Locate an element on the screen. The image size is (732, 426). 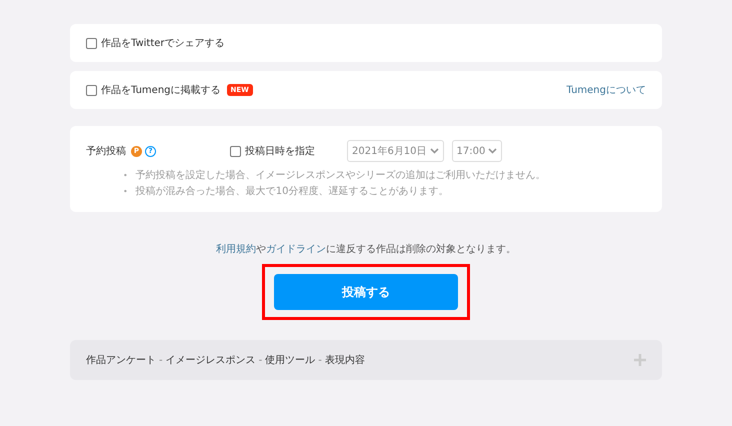
details-accordion: 作品アンケート - イメージレスポンス - 使用ツール - 表現内容 is located at coordinates (366, 360).